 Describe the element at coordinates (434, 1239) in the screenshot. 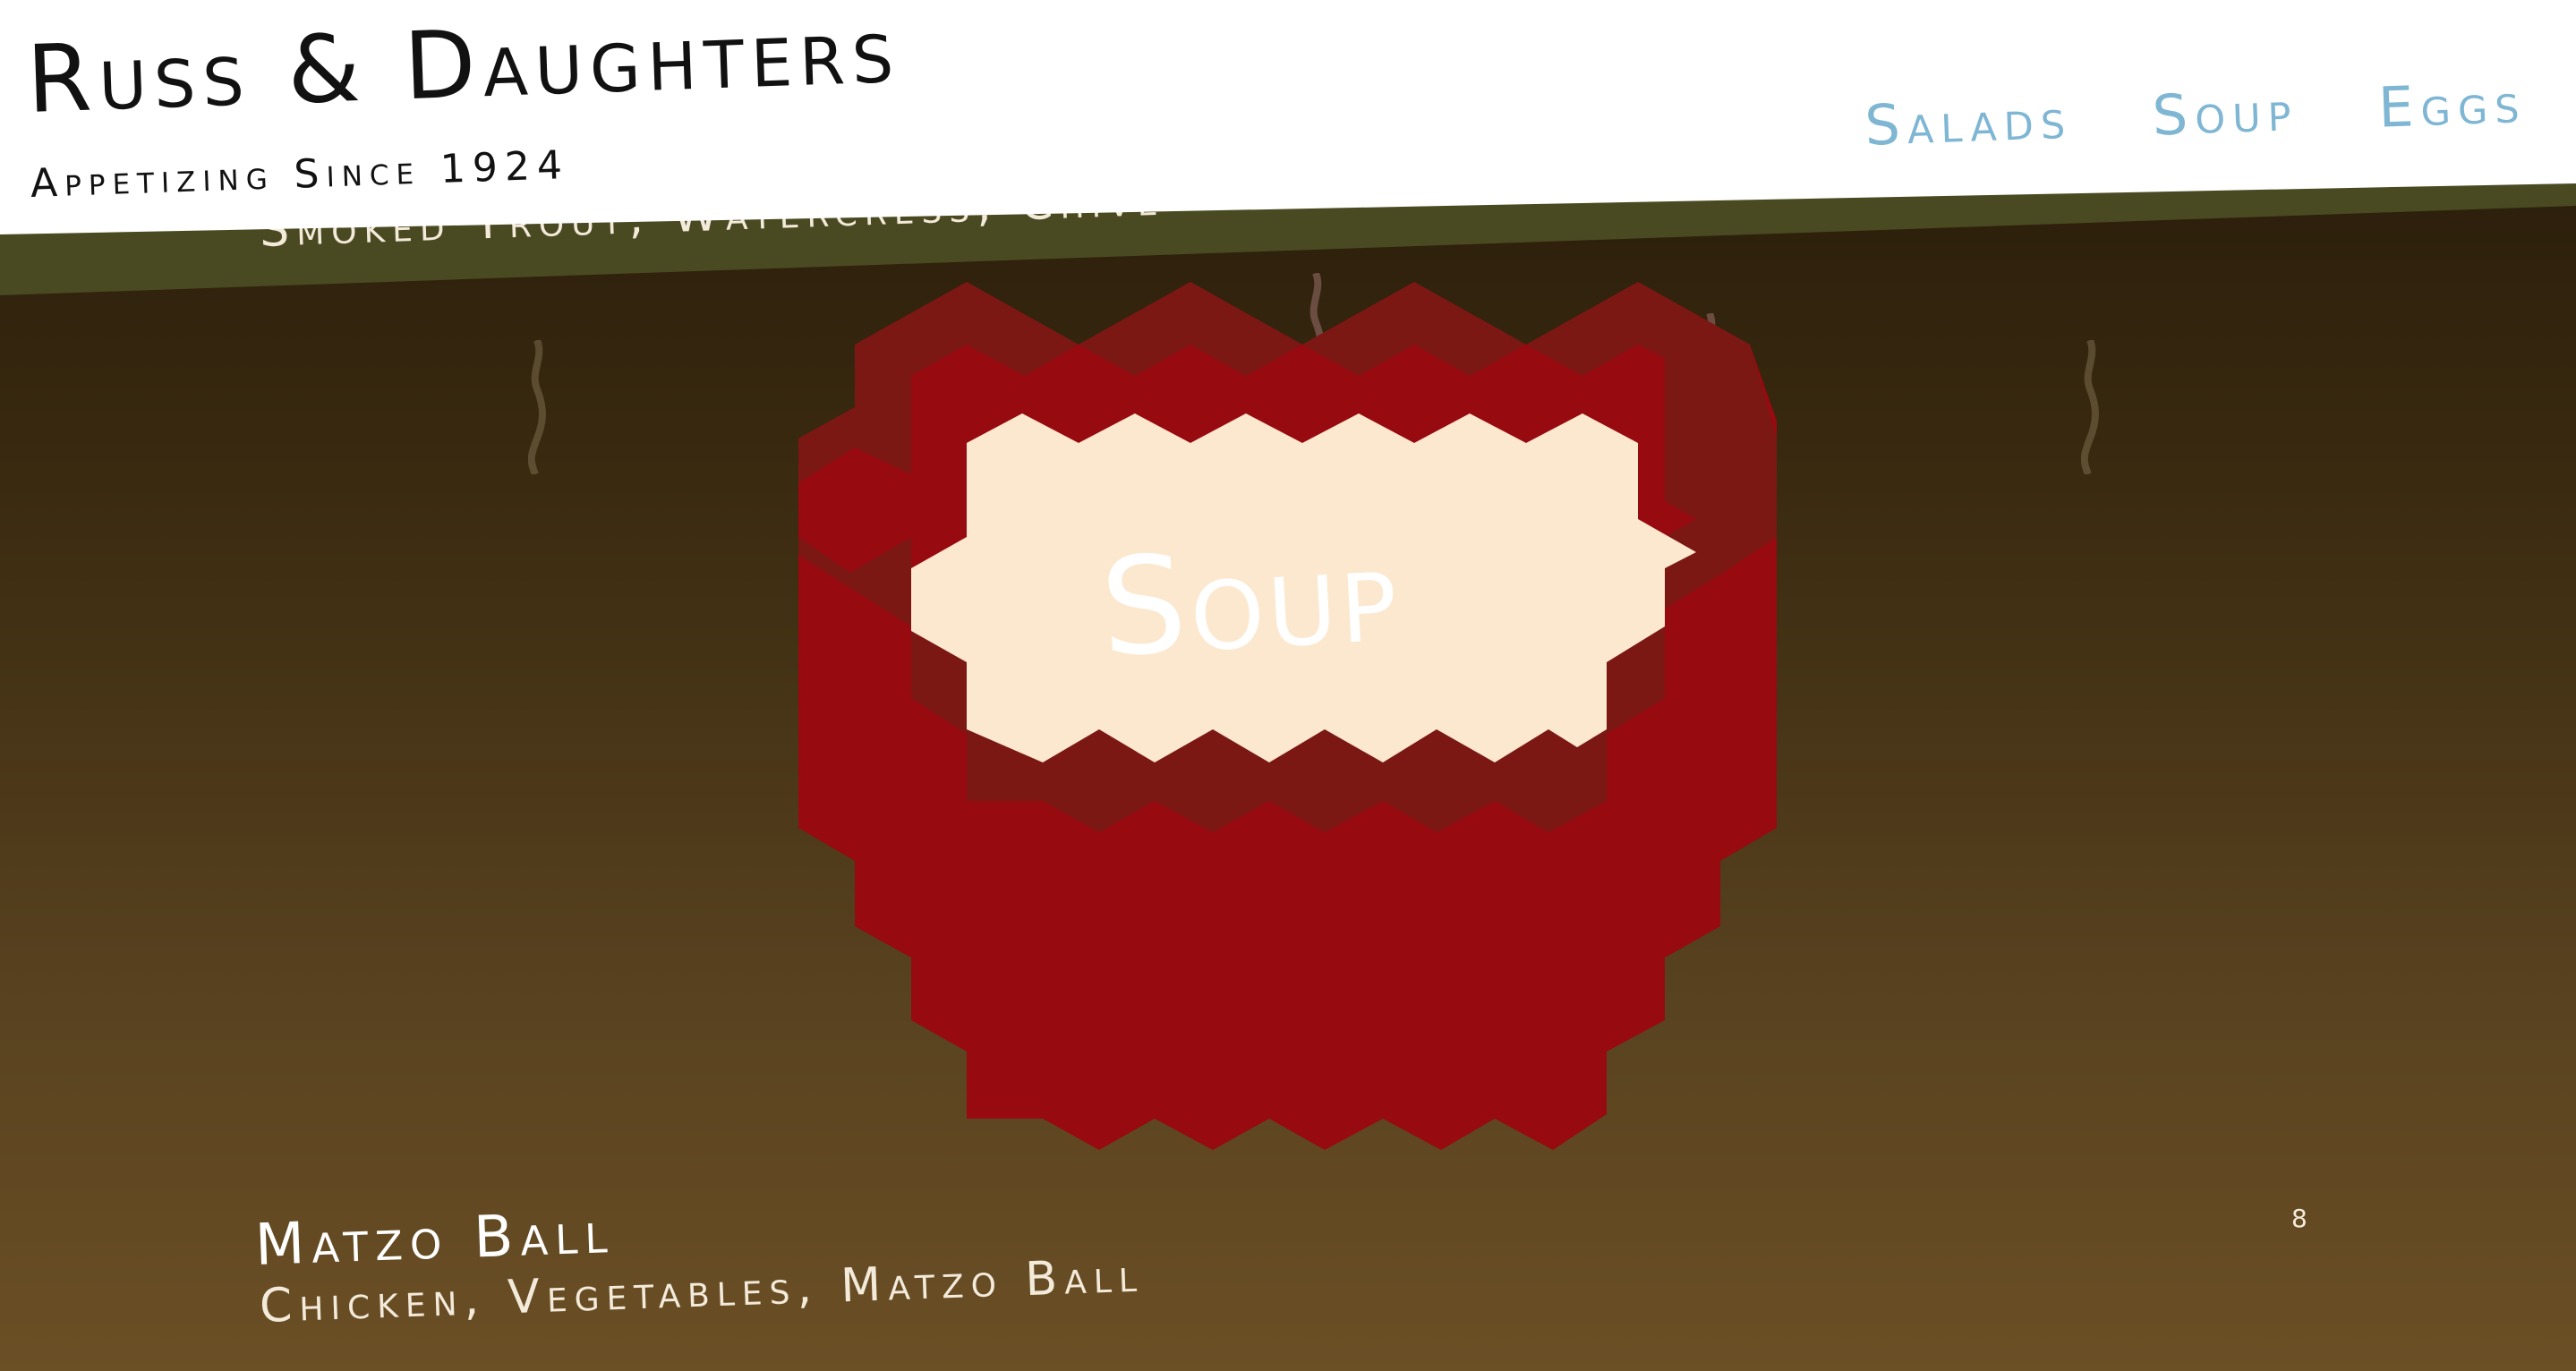

I see `menu-item-name: Matzo Ball` at that location.